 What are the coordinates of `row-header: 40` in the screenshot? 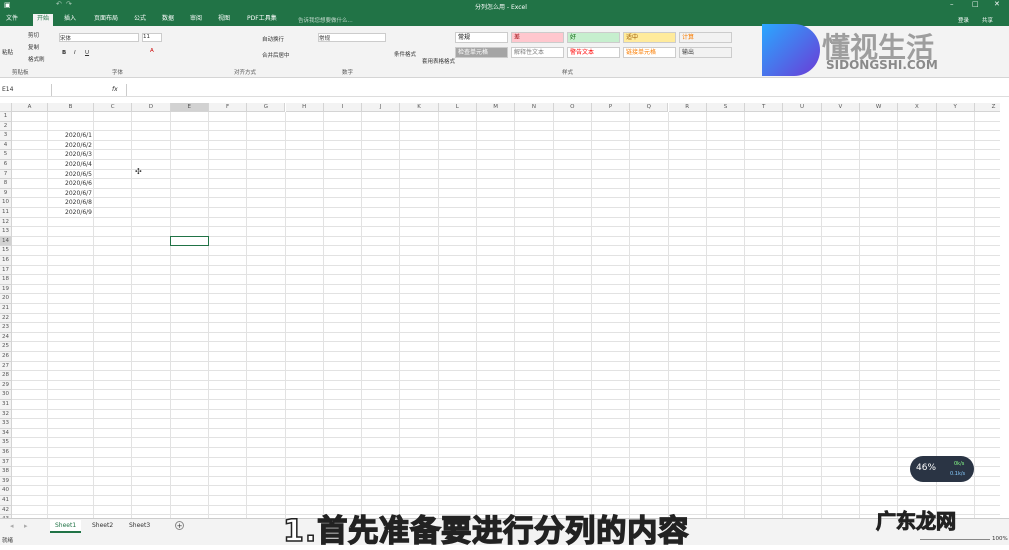 It's located at (6, 491).